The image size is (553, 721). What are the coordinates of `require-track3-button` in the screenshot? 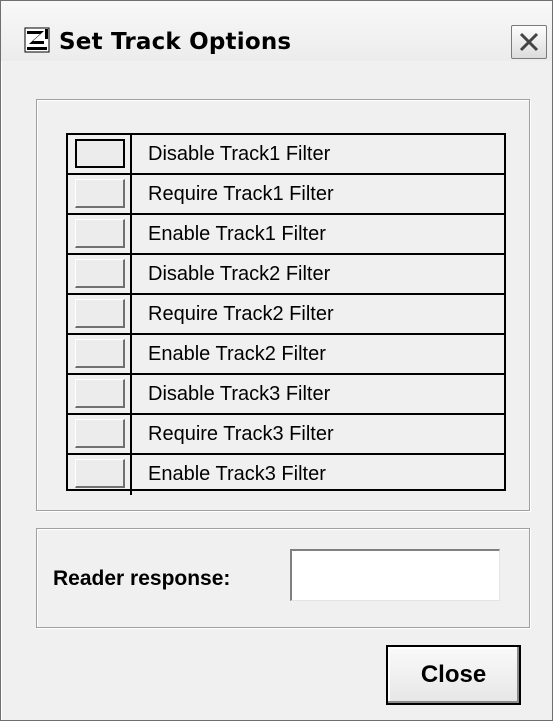 It's located at (100, 433).